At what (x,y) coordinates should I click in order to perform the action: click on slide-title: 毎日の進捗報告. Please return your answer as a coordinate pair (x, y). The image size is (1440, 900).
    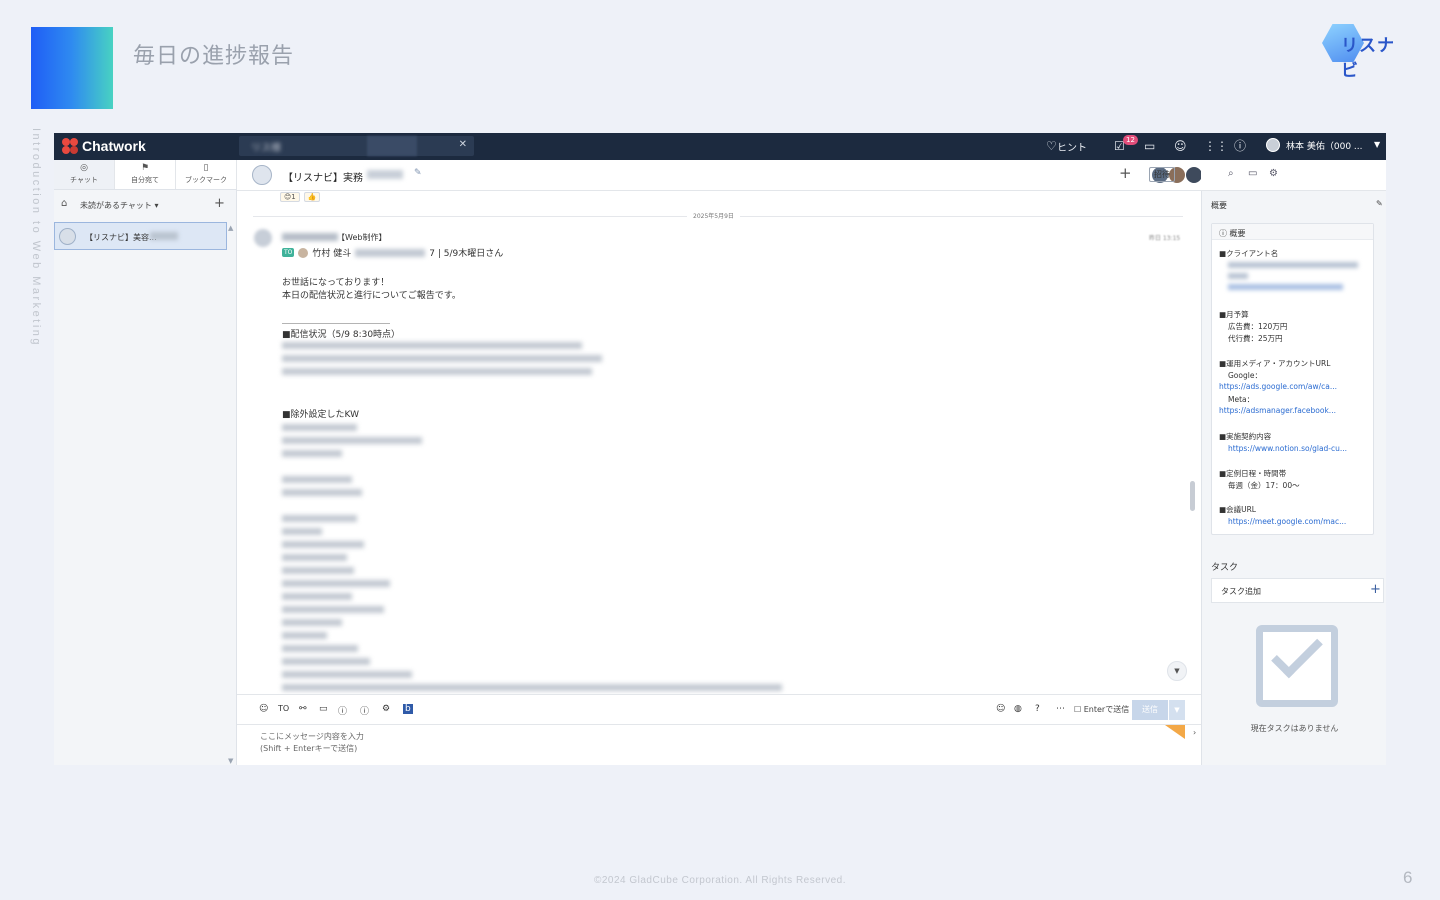
    Looking at the image, I should click on (214, 56).